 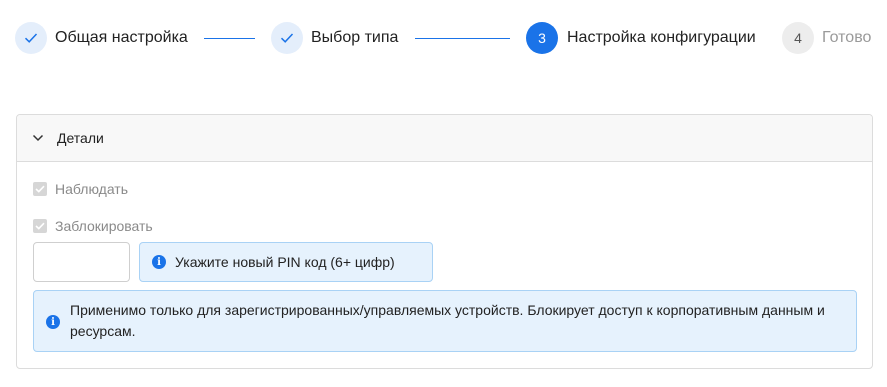 I want to click on block-checkbox, so click(x=40, y=226).